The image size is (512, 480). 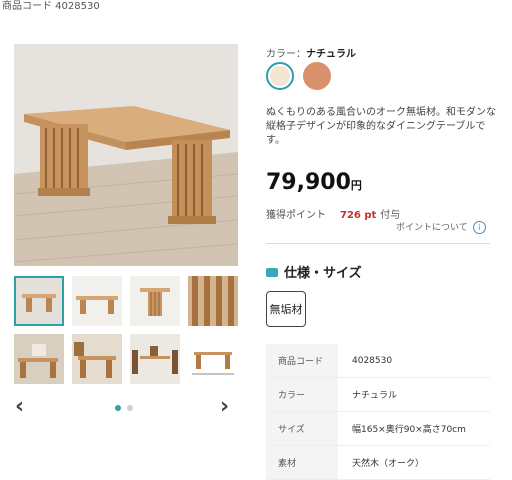 I want to click on points-label: 獲得ポイント, so click(x=296, y=215).